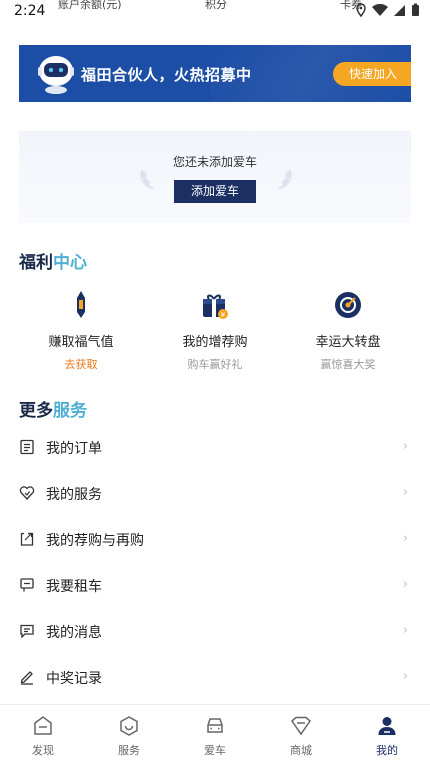 This screenshot has width=430, height=764. I want to click on status-bar: 2:24 账户余额(元) 积分 卡券, so click(215, 12).